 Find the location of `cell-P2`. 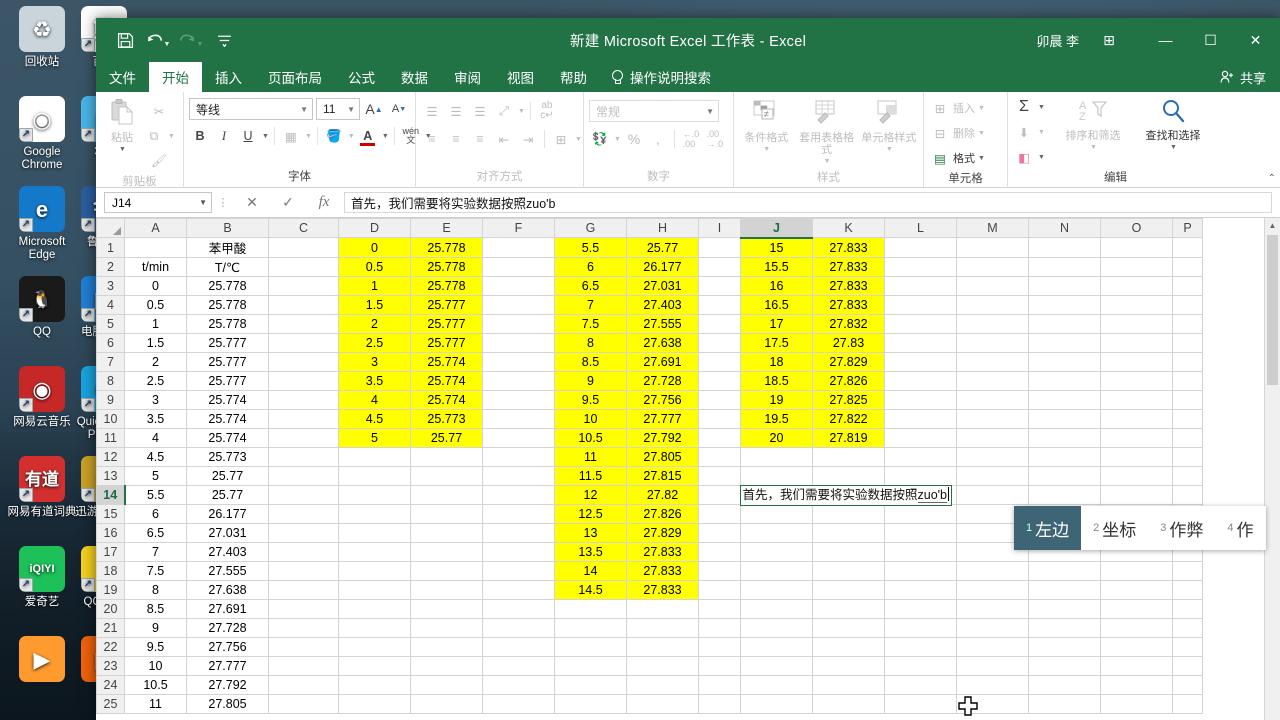

cell-P2 is located at coordinates (1187, 267).